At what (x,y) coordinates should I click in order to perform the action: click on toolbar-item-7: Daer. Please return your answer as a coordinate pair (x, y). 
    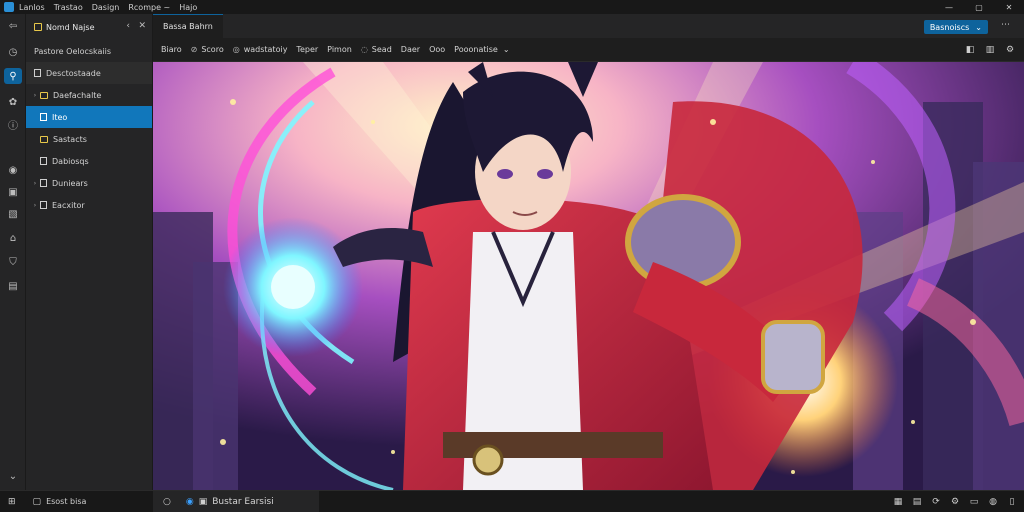
    Looking at the image, I should click on (410, 49).